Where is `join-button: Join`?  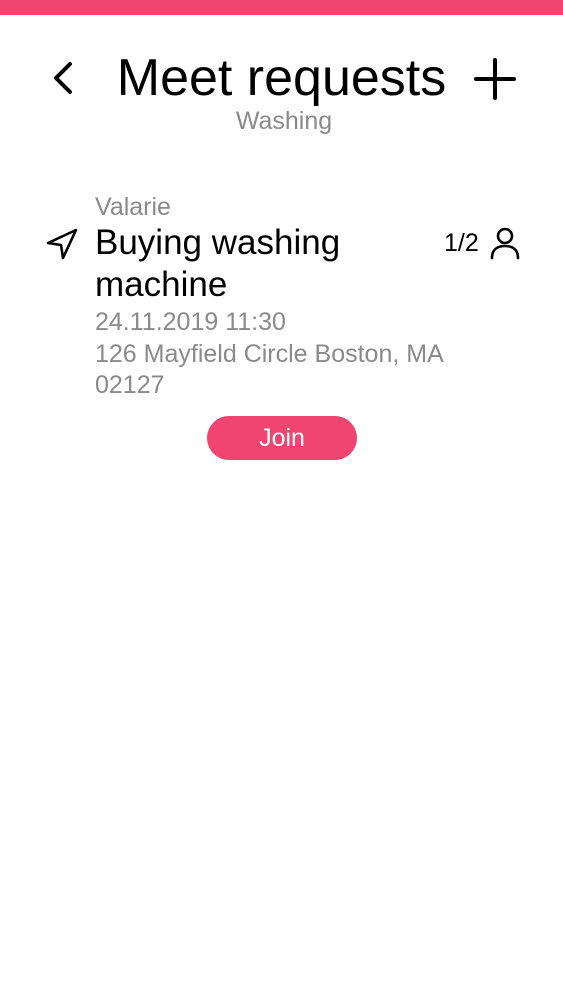 join-button: Join is located at coordinates (282, 438).